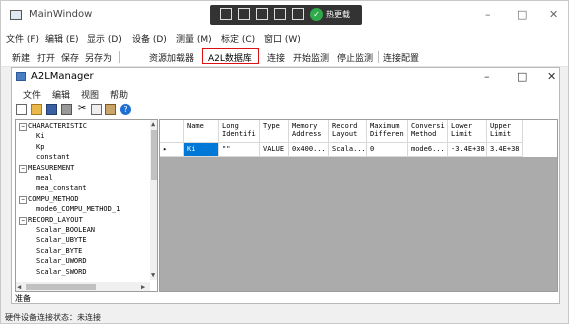  I want to click on pin-icon, so click(244, 14).